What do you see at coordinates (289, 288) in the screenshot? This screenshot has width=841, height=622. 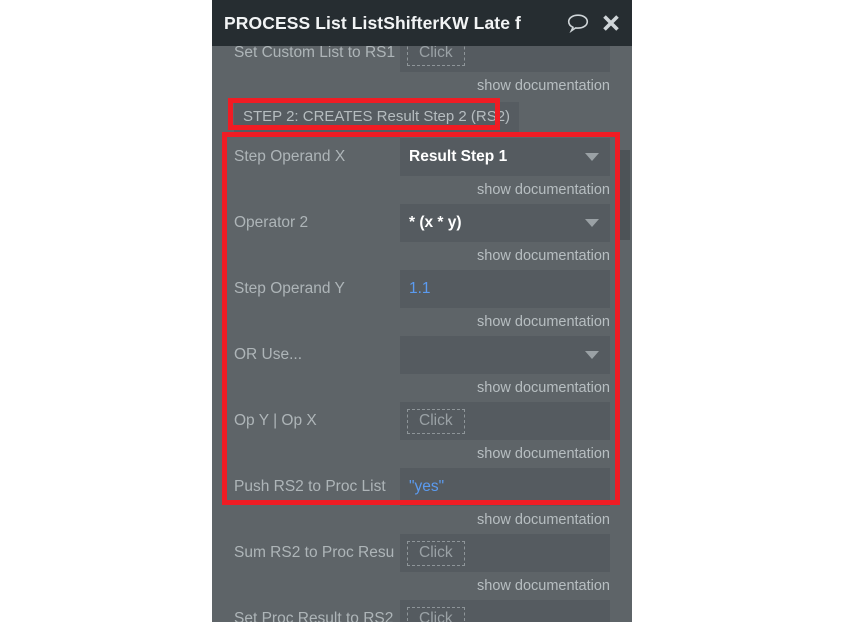 I see `parameter-label-step-operand-y: Step Operand Y` at bounding box center [289, 288].